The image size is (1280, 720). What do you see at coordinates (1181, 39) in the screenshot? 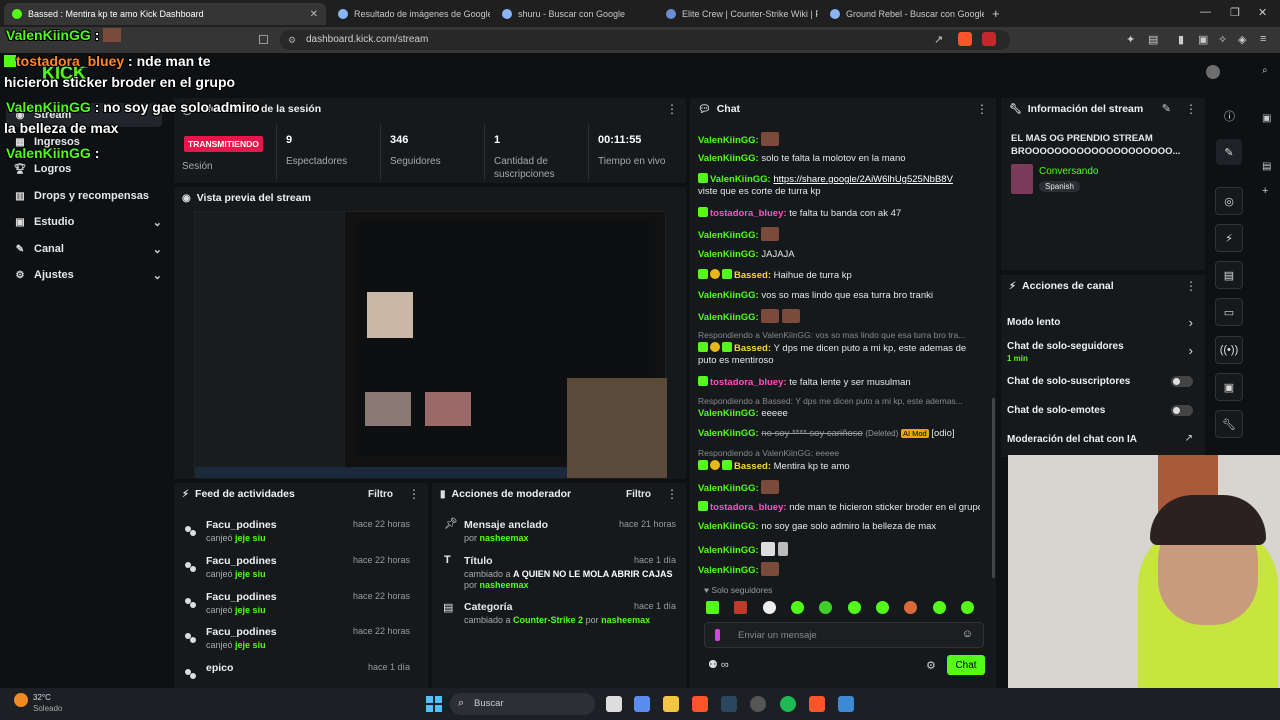
I see `sidebar-toggle-icon: ▮` at bounding box center [1181, 39].